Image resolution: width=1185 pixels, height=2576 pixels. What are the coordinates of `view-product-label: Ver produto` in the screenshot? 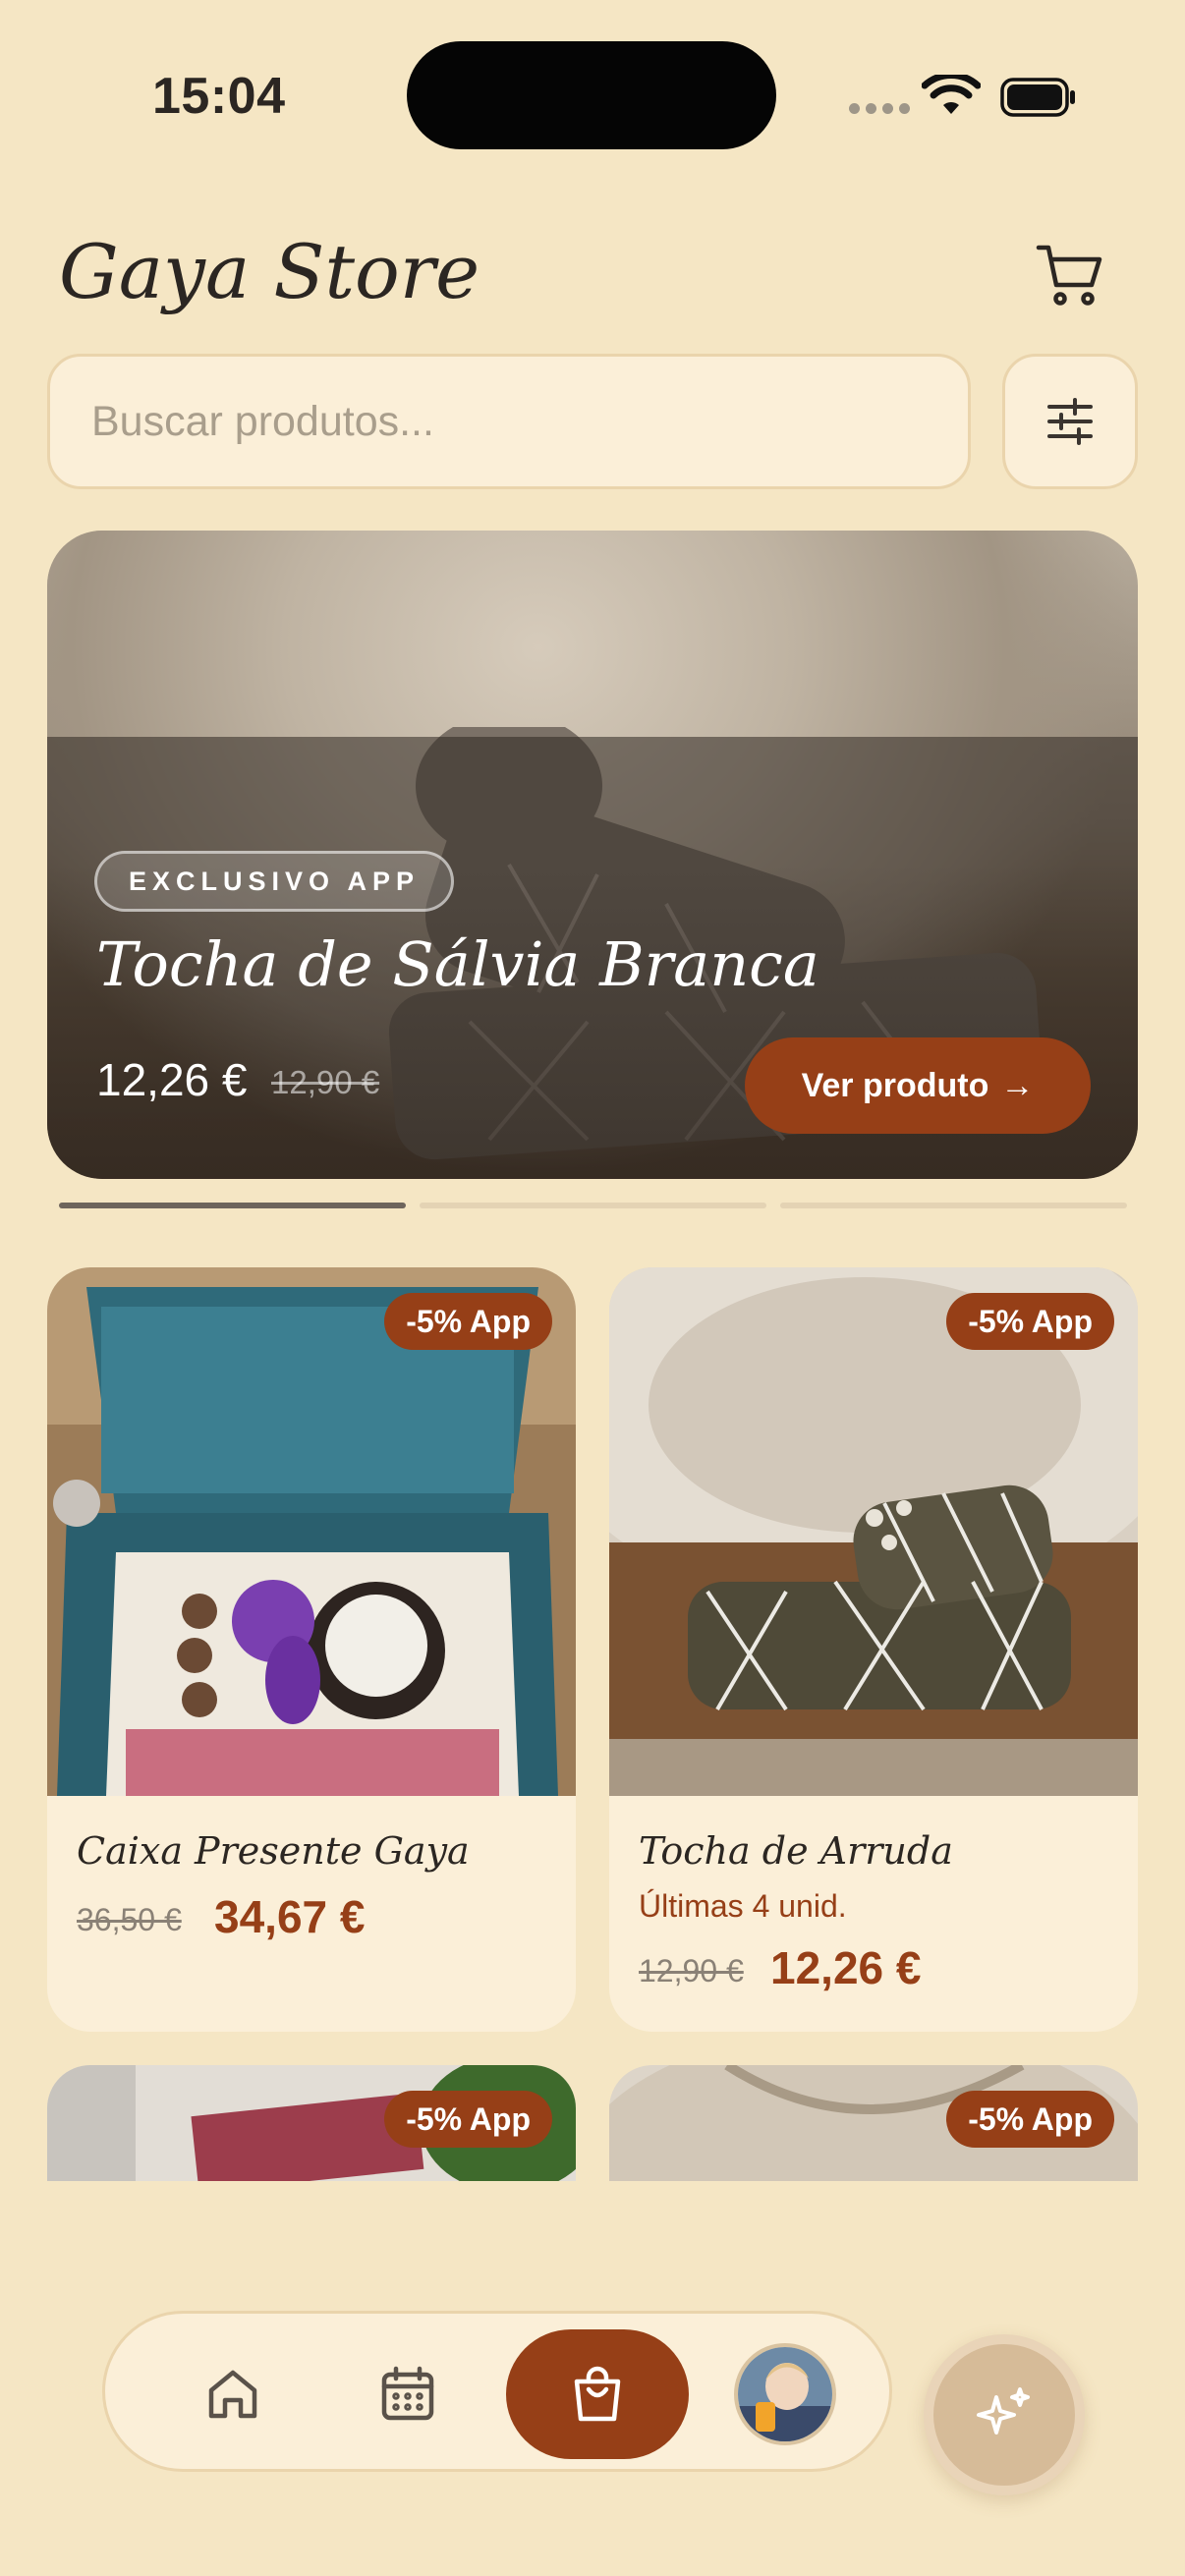 It's located at (895, 1085).